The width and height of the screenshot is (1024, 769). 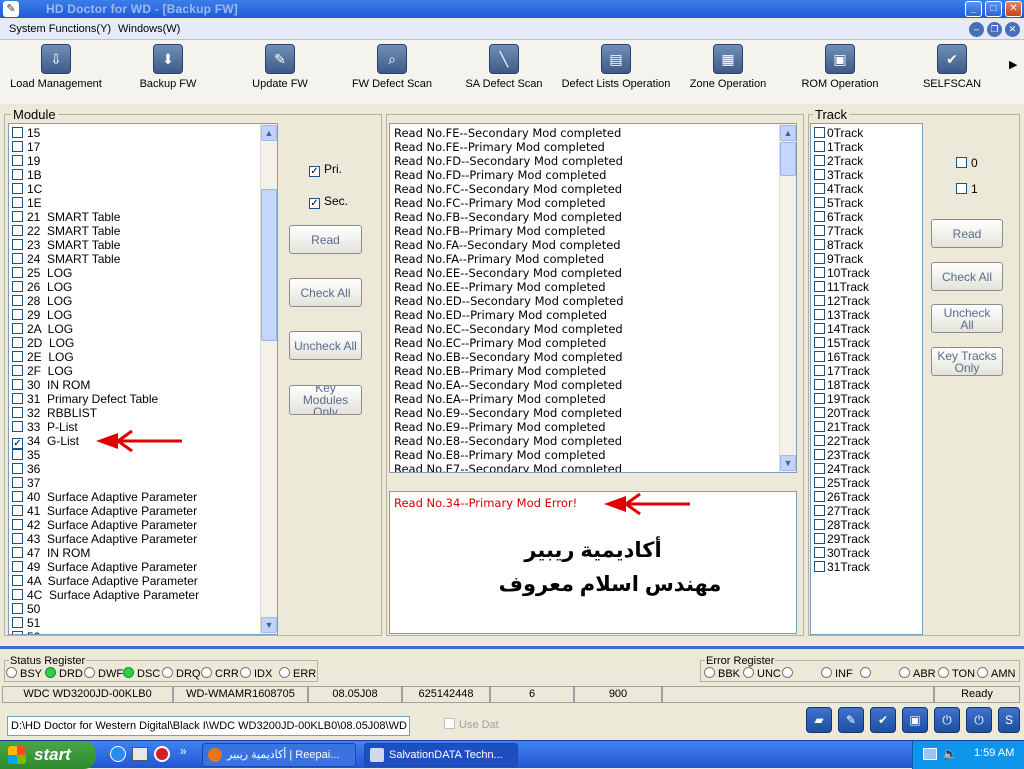 What do you see at coordinates (325, 345) in the screenshot?
I see `module-uncheck-all-button: Uncheck All` at bounding box center [325, 345].